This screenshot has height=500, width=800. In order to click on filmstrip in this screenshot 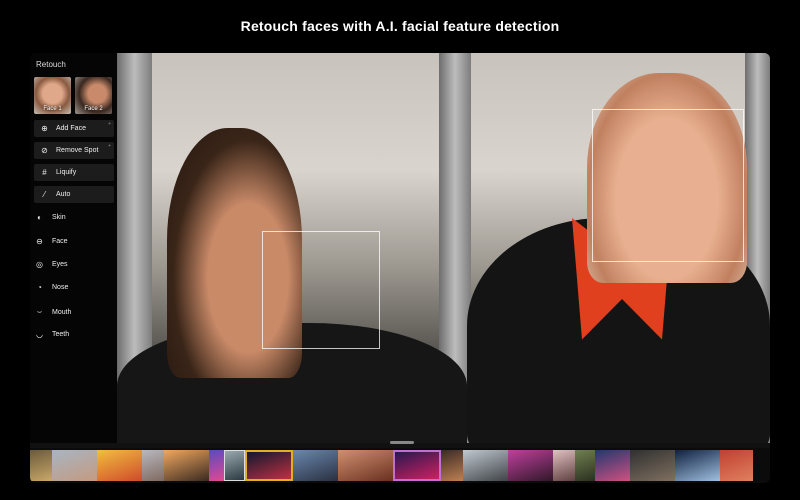, I will do `click(400, 465)`.